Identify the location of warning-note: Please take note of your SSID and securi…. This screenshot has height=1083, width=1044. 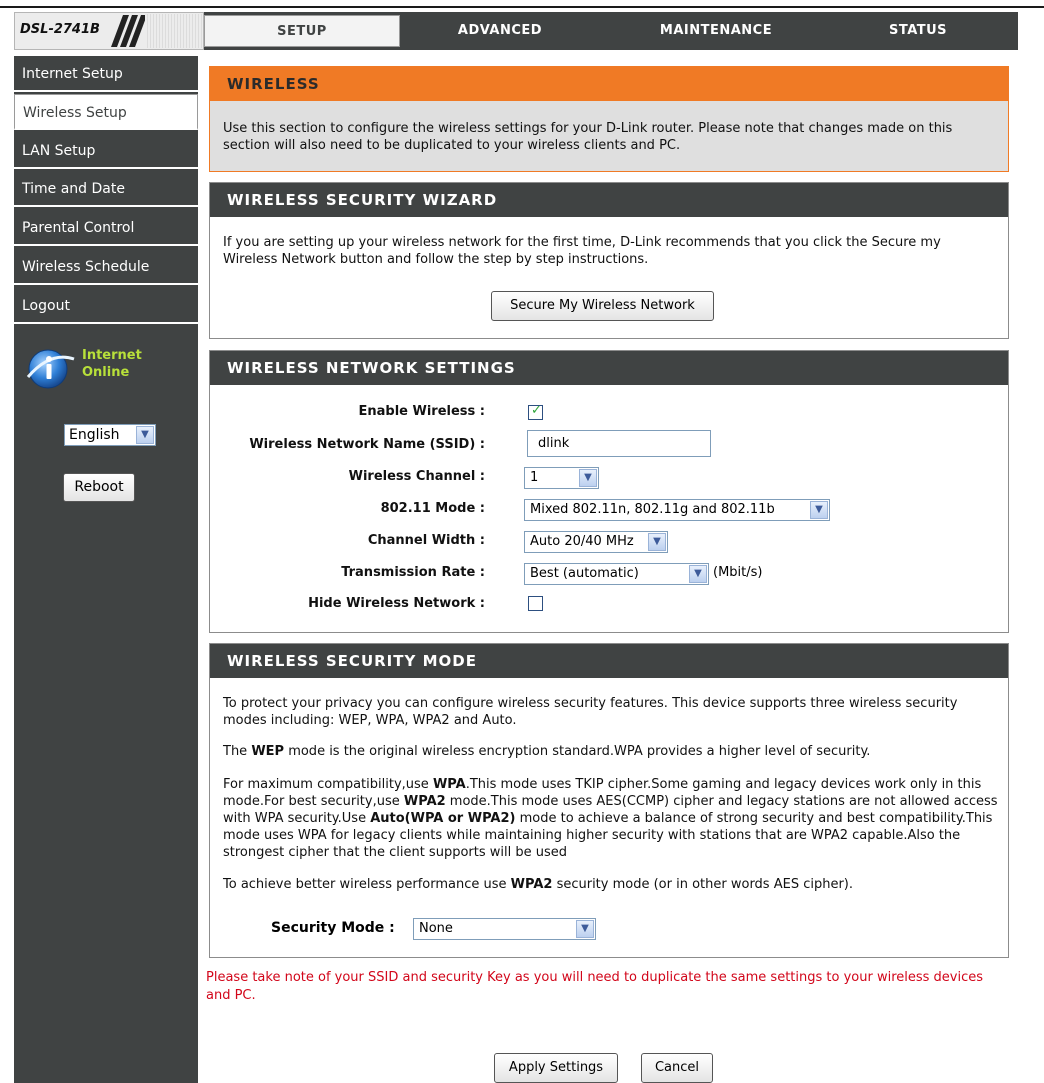
(595, 986).